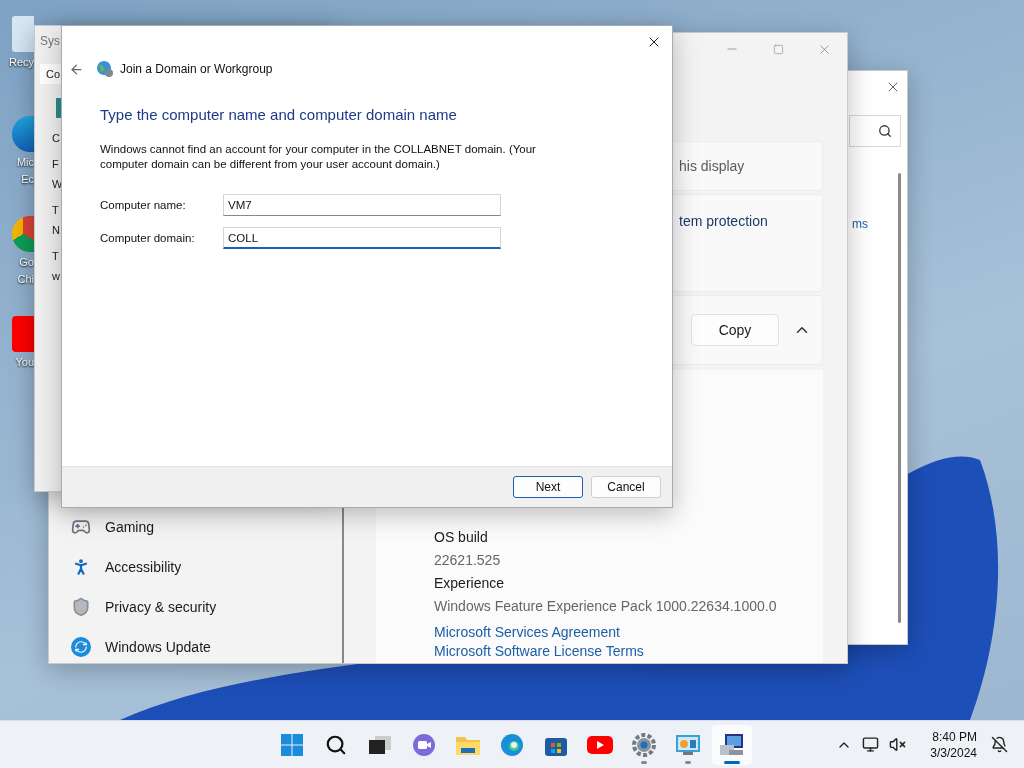  I want to click on gamepad-icon, so click(81, 527).